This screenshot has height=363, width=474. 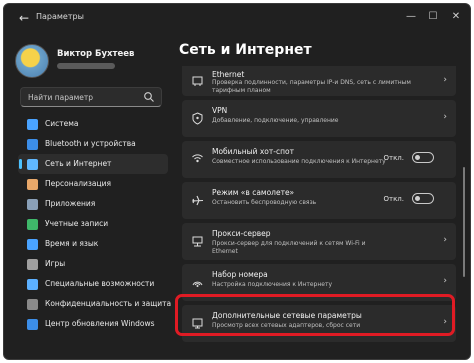 I want to click on settings-item-title: VPN, so click(x=220, y=110).